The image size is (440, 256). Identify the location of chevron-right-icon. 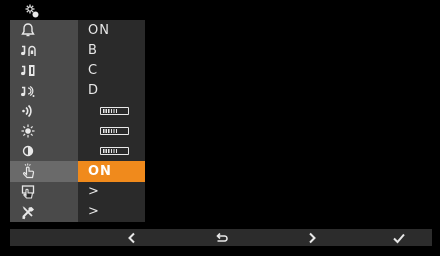
(312, 237).